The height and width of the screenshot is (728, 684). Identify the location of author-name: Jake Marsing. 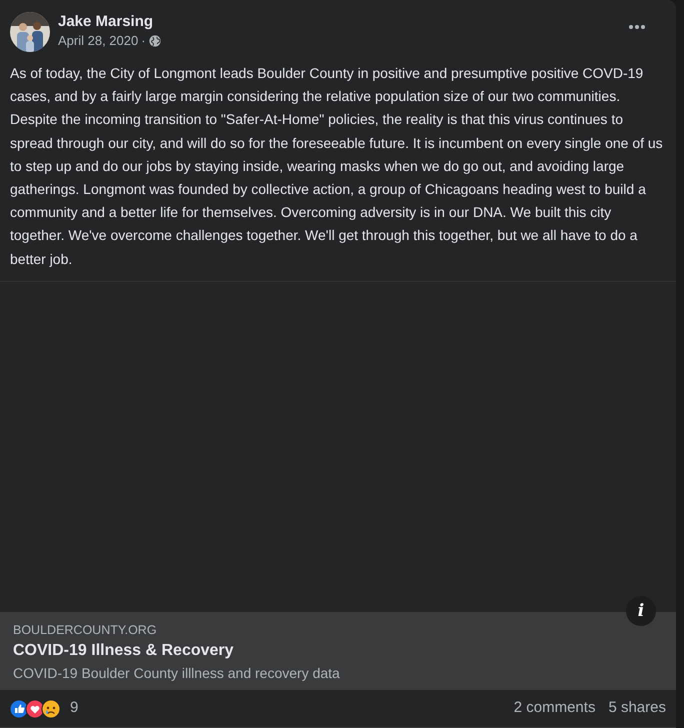
(109, 22).